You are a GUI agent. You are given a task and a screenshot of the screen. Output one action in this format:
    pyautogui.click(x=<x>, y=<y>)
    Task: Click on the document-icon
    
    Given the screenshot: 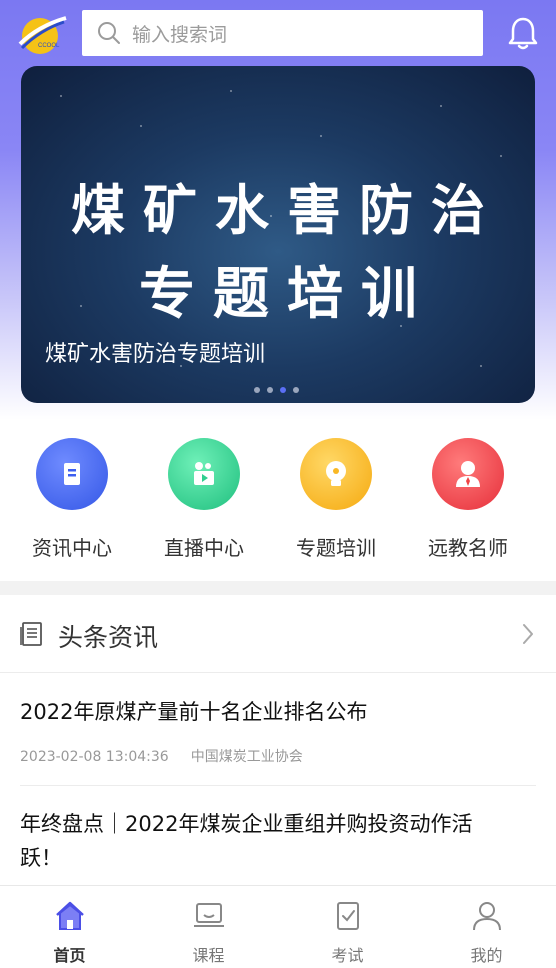 What is the action you would take?
    pyautogui.click(x=72, y=474)
    